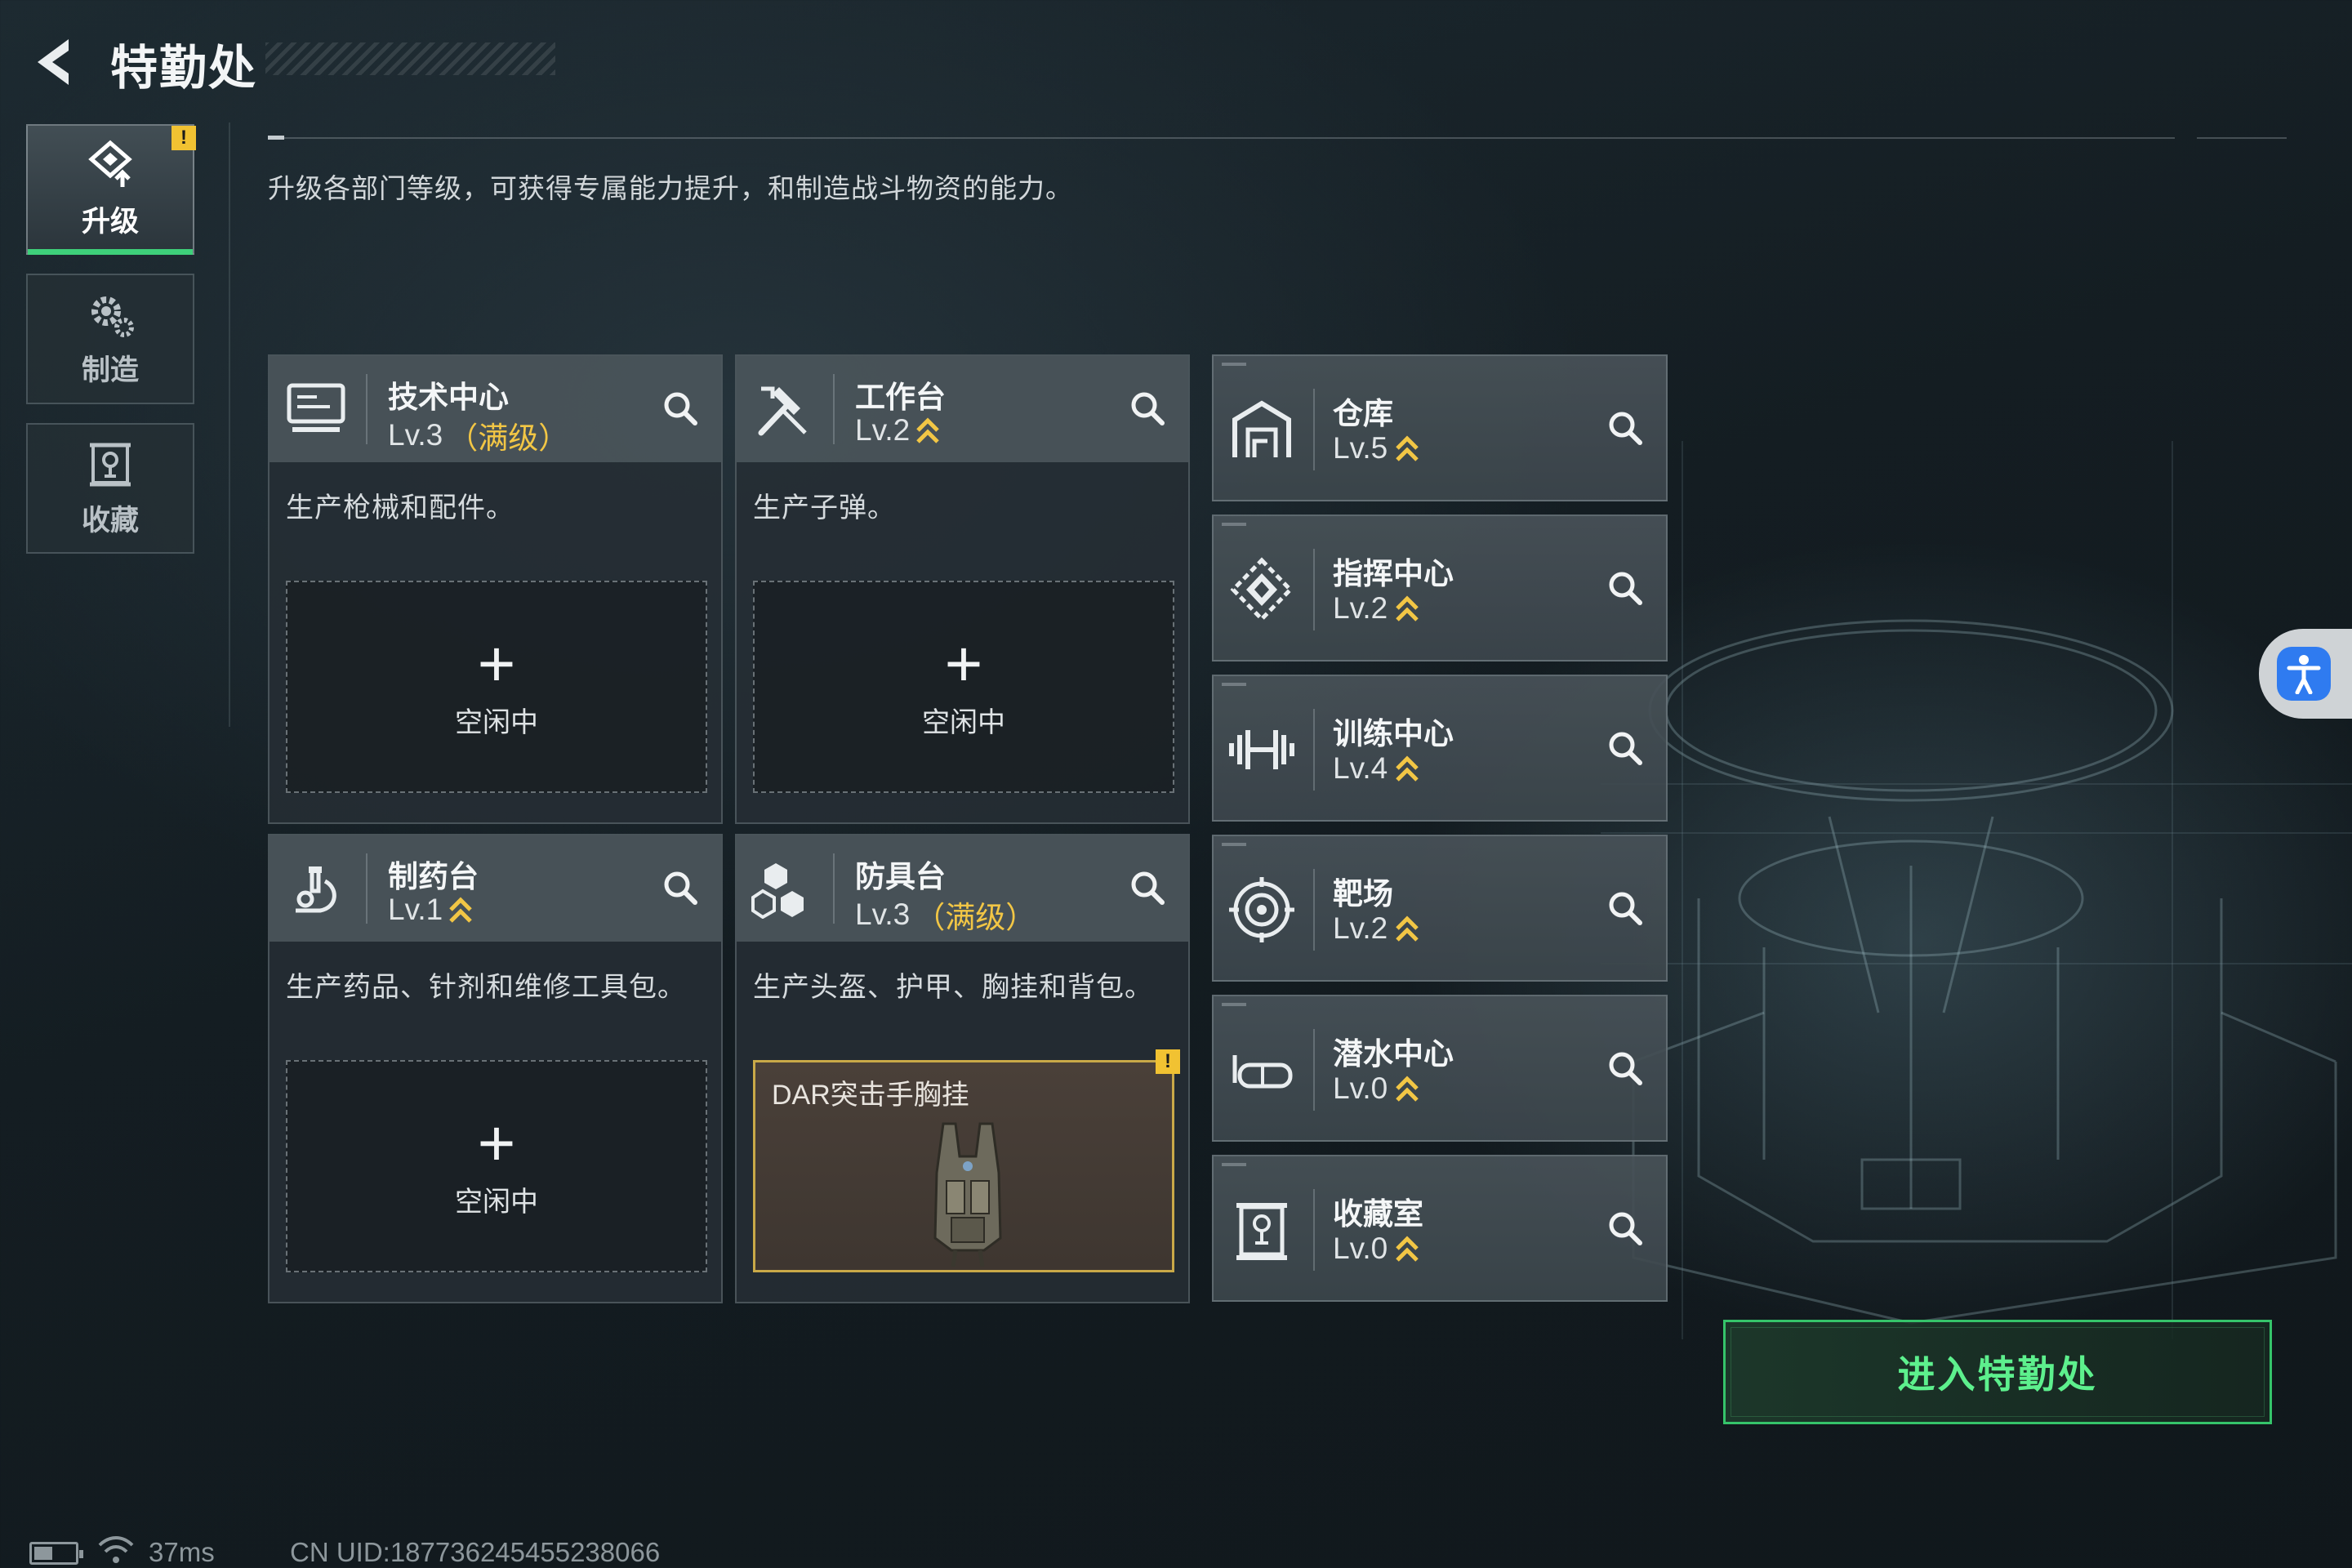 The width and height of the screenshot is (2352, 1568). Describe the element at coordinates (870, 1095) in the screenshot. I see `slot-item-name: DAR突击手胸挂` at that location.